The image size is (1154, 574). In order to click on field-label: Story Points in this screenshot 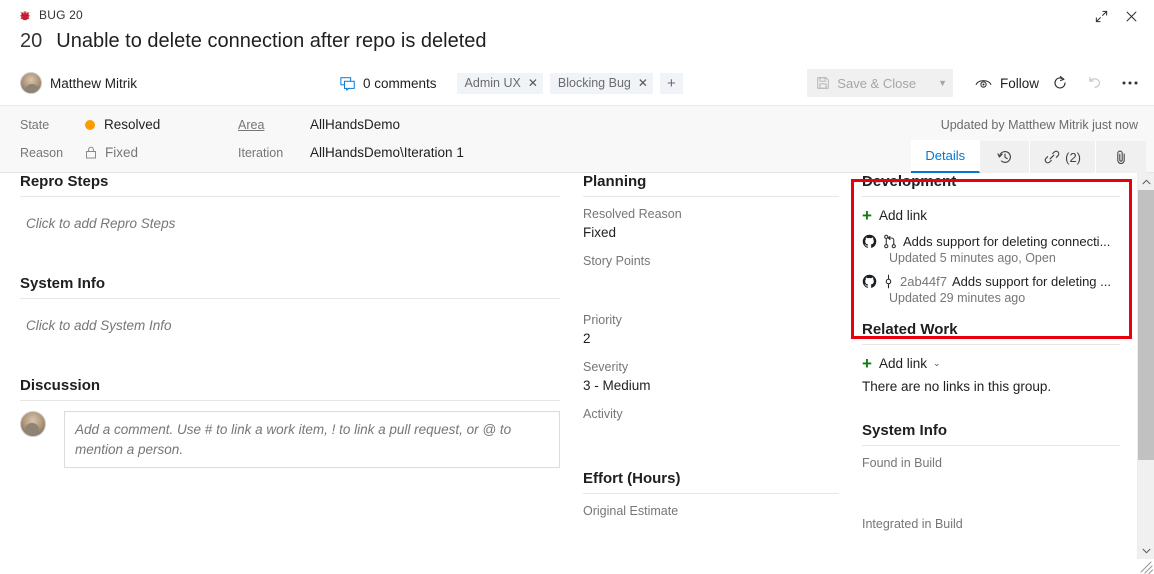, I will do `click(617, 261)`.